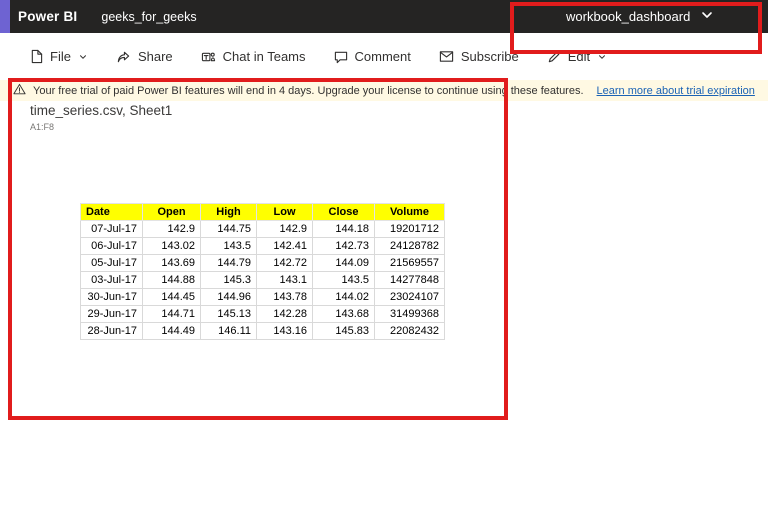 The image size is (768, 523). I want to click on comment-label: Comment, so click(382, 56).